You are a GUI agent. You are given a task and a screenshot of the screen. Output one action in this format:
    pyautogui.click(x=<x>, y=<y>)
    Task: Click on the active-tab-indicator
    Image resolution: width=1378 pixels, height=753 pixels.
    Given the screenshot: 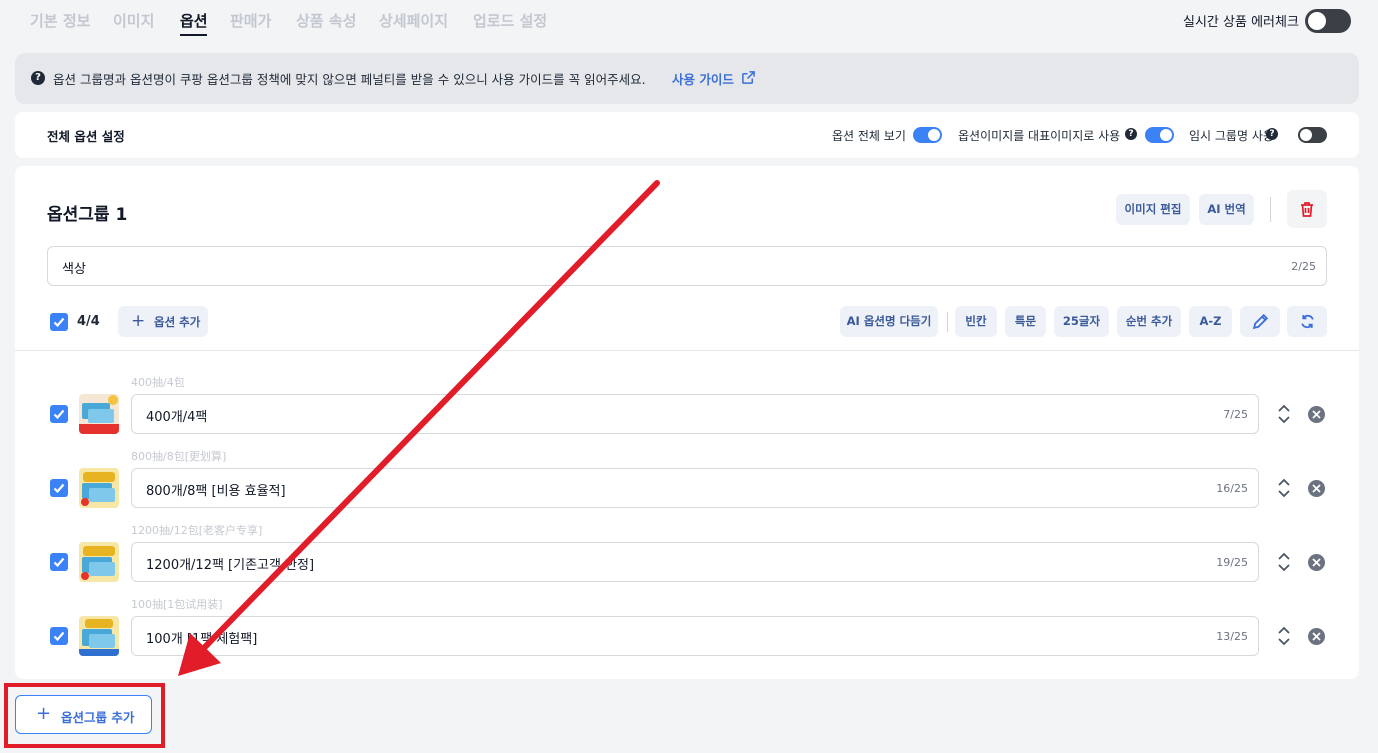 What is the action you would take?
    pyautogui.click(x=193, y=35)
    